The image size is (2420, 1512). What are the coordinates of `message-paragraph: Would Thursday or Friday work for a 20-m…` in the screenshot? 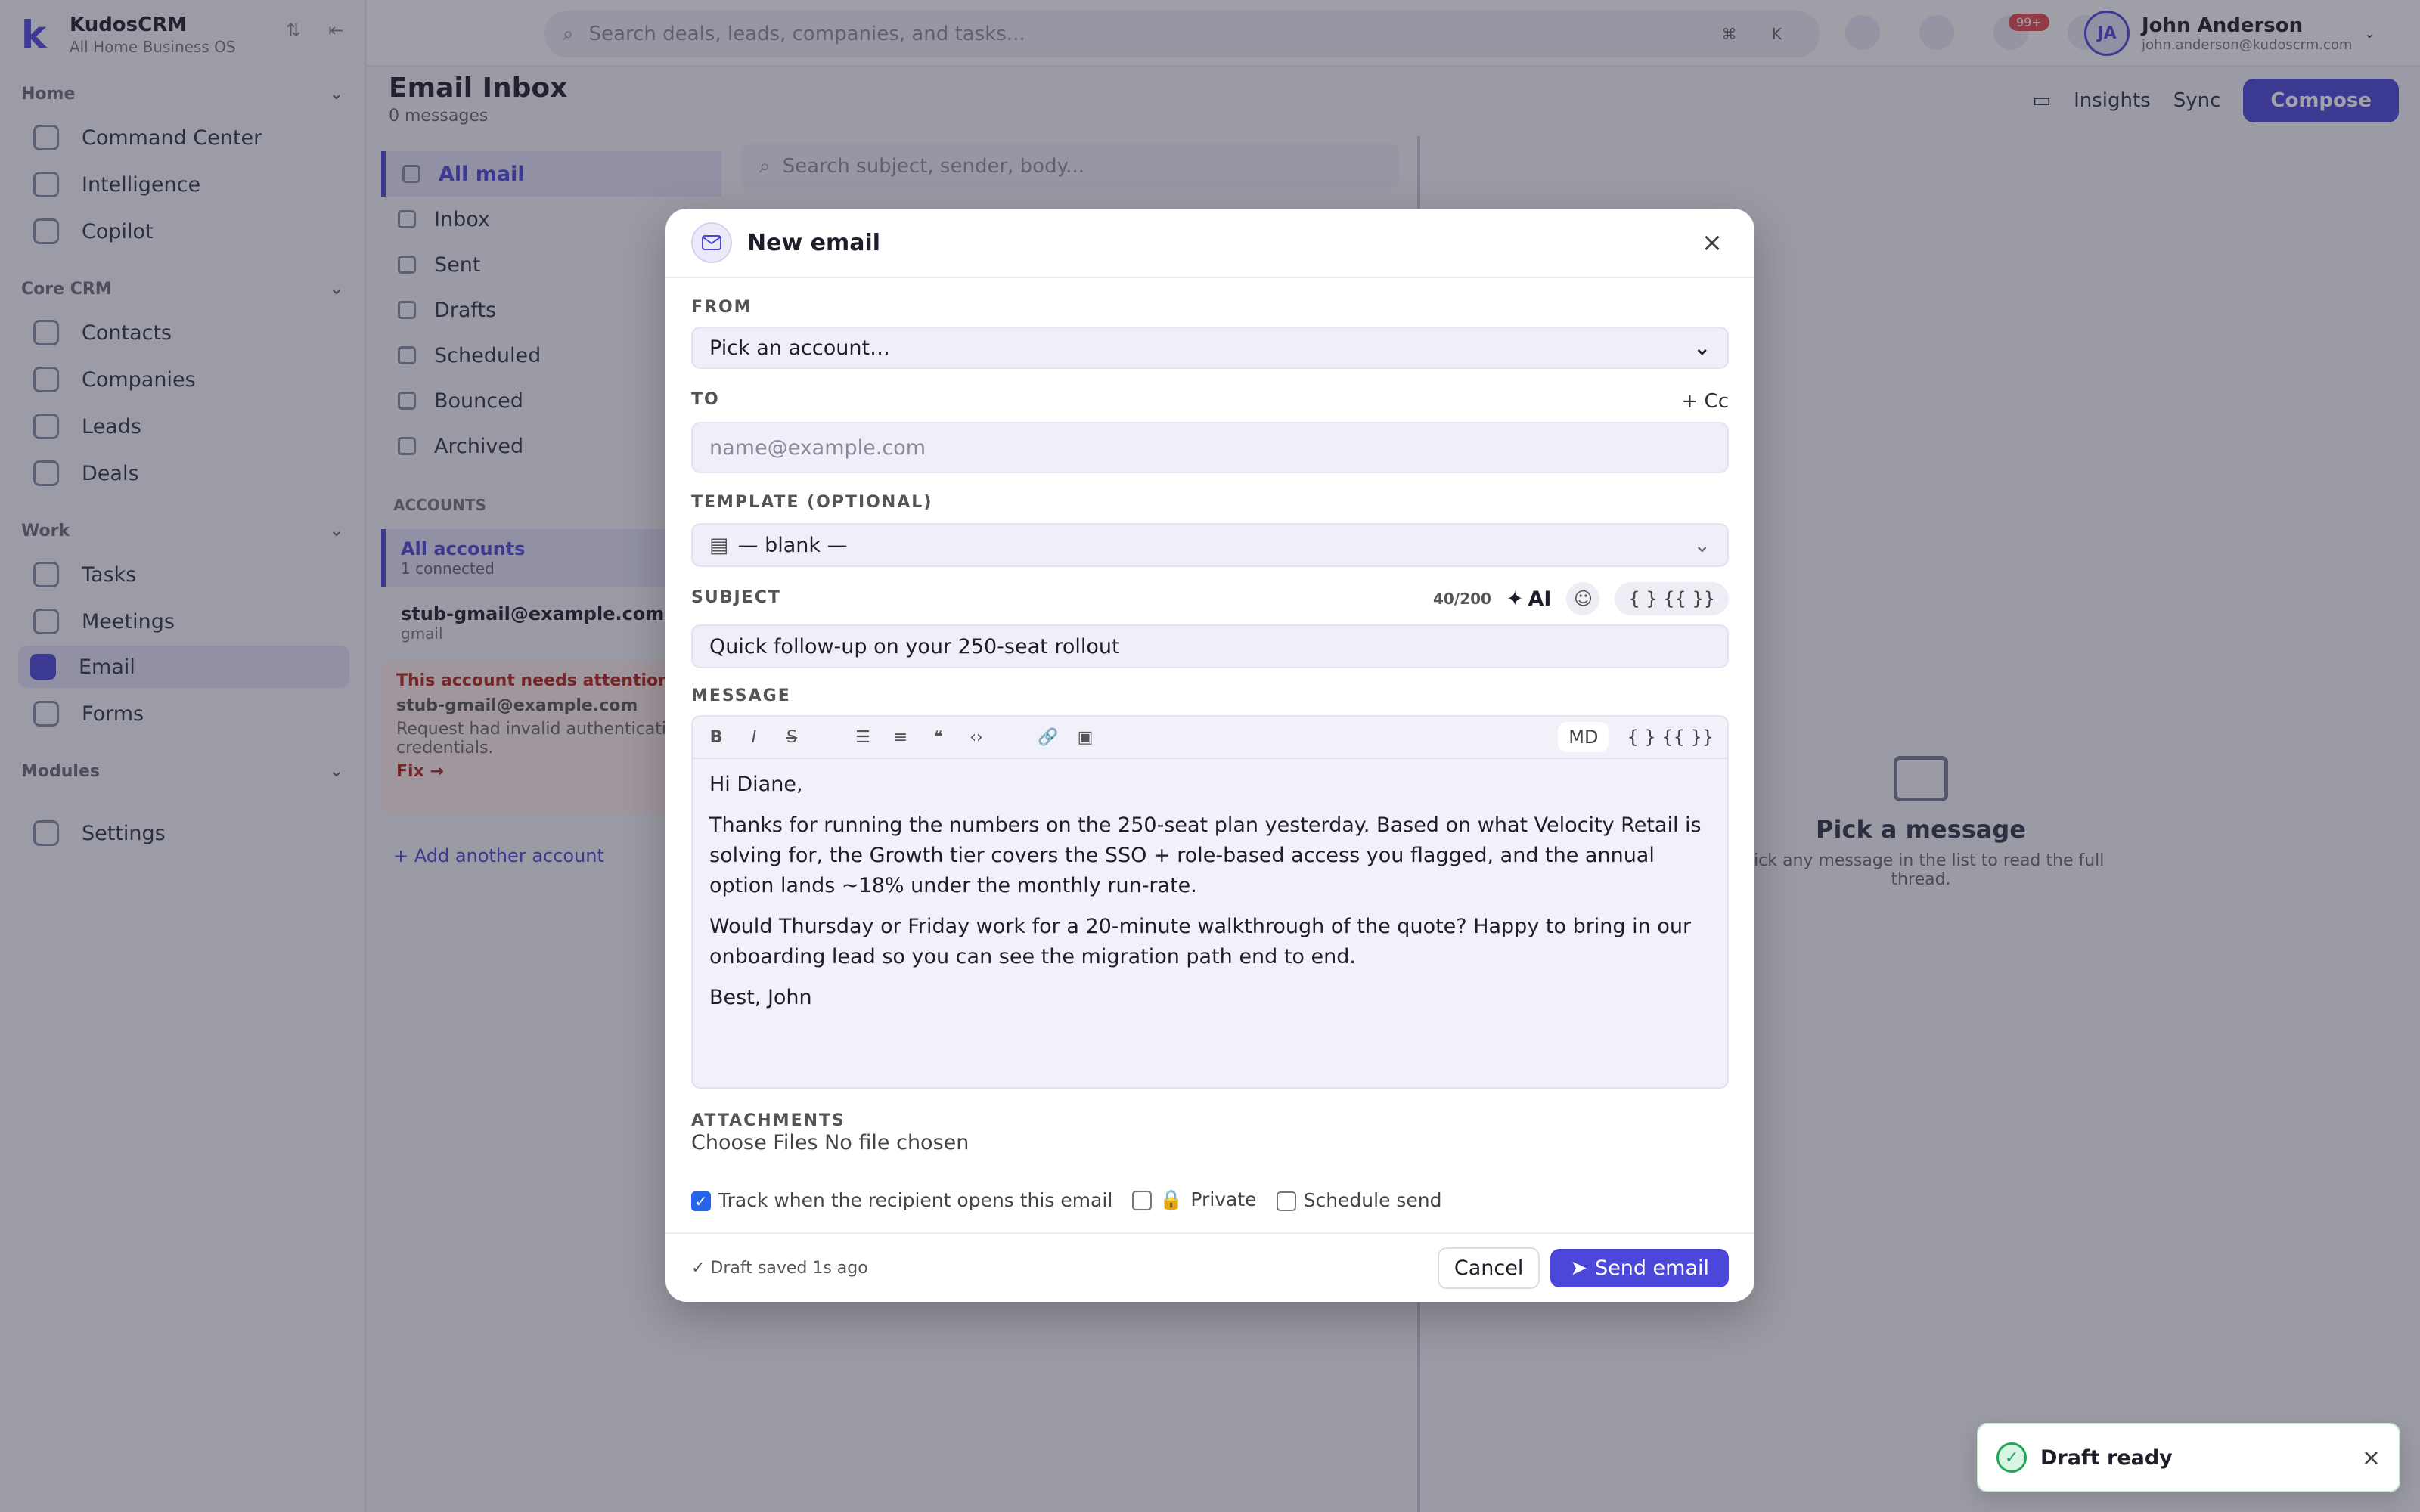 It's located at (1200, 942).